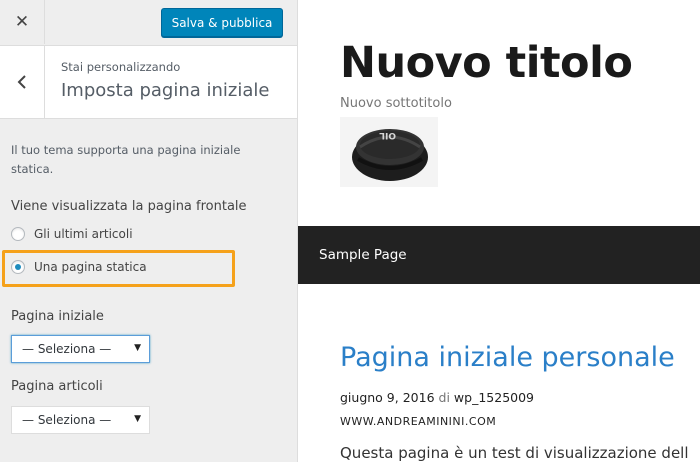 Image resolution: width=700 pixels, height=462 pixels. Describe the element at coordinates (57, 316) in the screenshot. I see `homepage-label: Pagina iniziale` at that location.